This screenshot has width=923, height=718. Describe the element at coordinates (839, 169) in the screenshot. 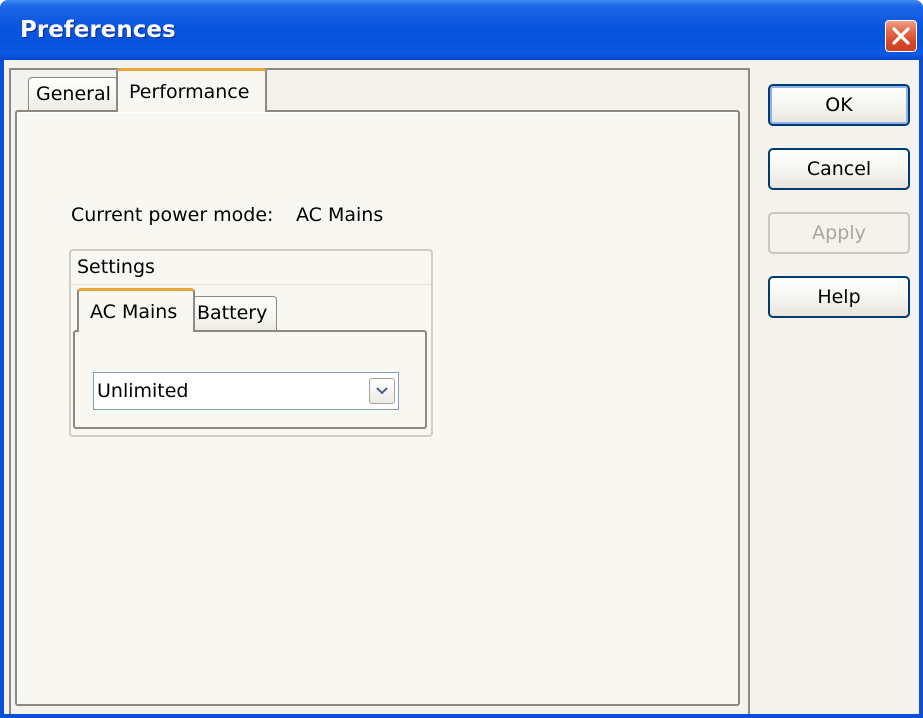

I see `cancel-button: Cancel` at that location.